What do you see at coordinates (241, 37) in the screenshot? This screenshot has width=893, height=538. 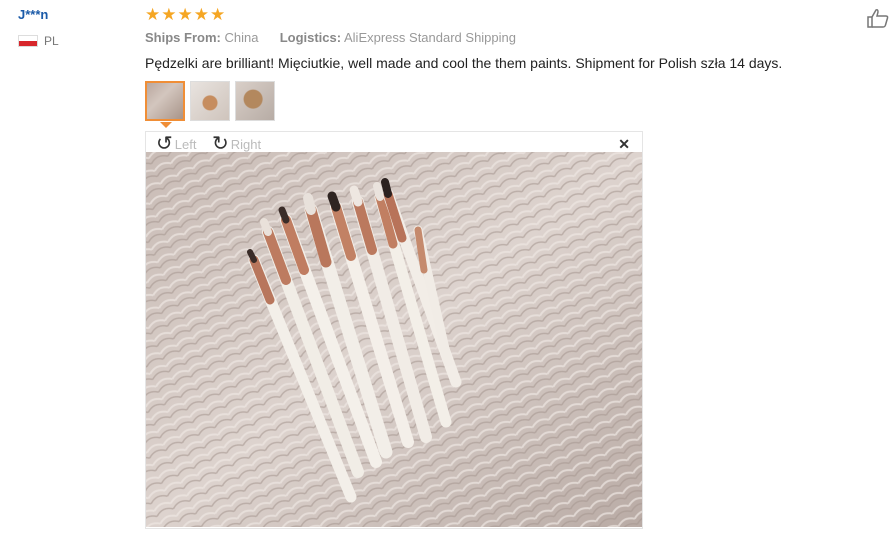 I see `ships-from-value: China` at bounding box center [241, 37].